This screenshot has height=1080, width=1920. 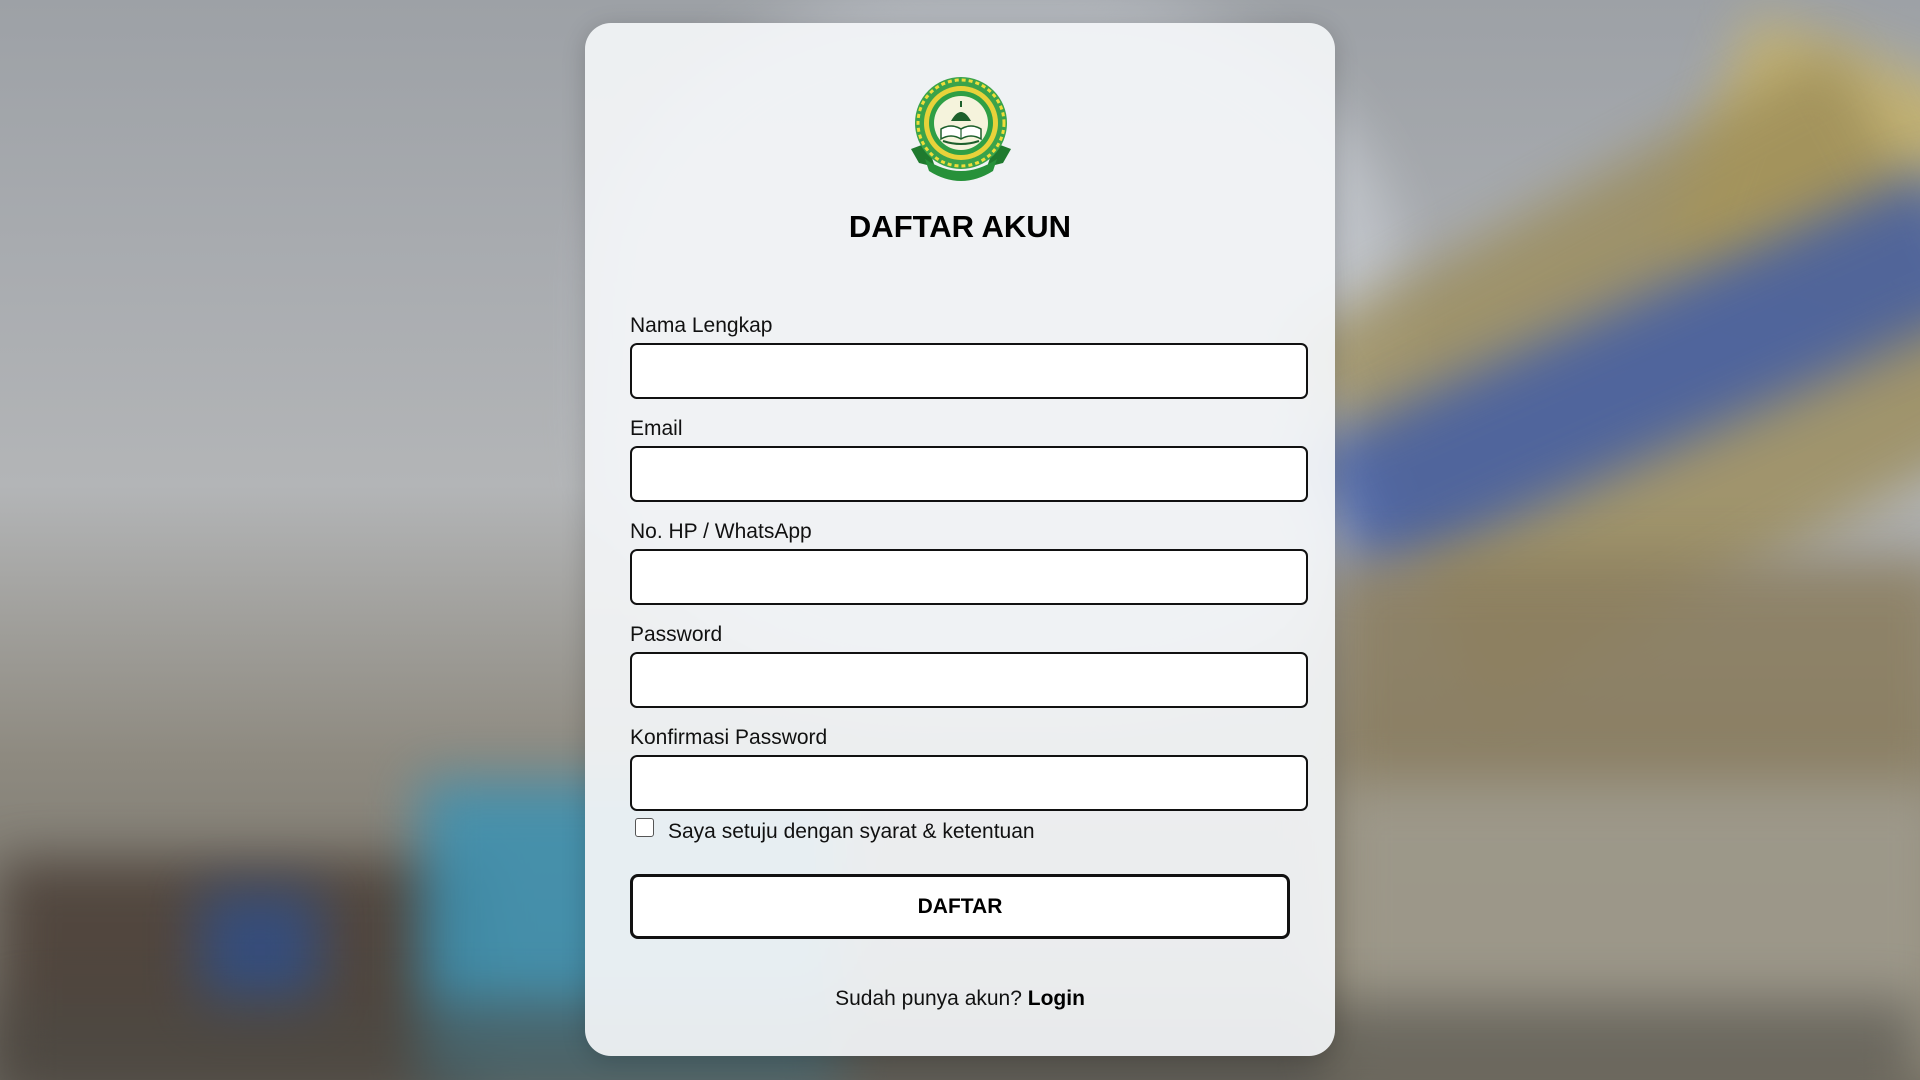 I want to click on confirm-password-input, so click(x=969, y=783).